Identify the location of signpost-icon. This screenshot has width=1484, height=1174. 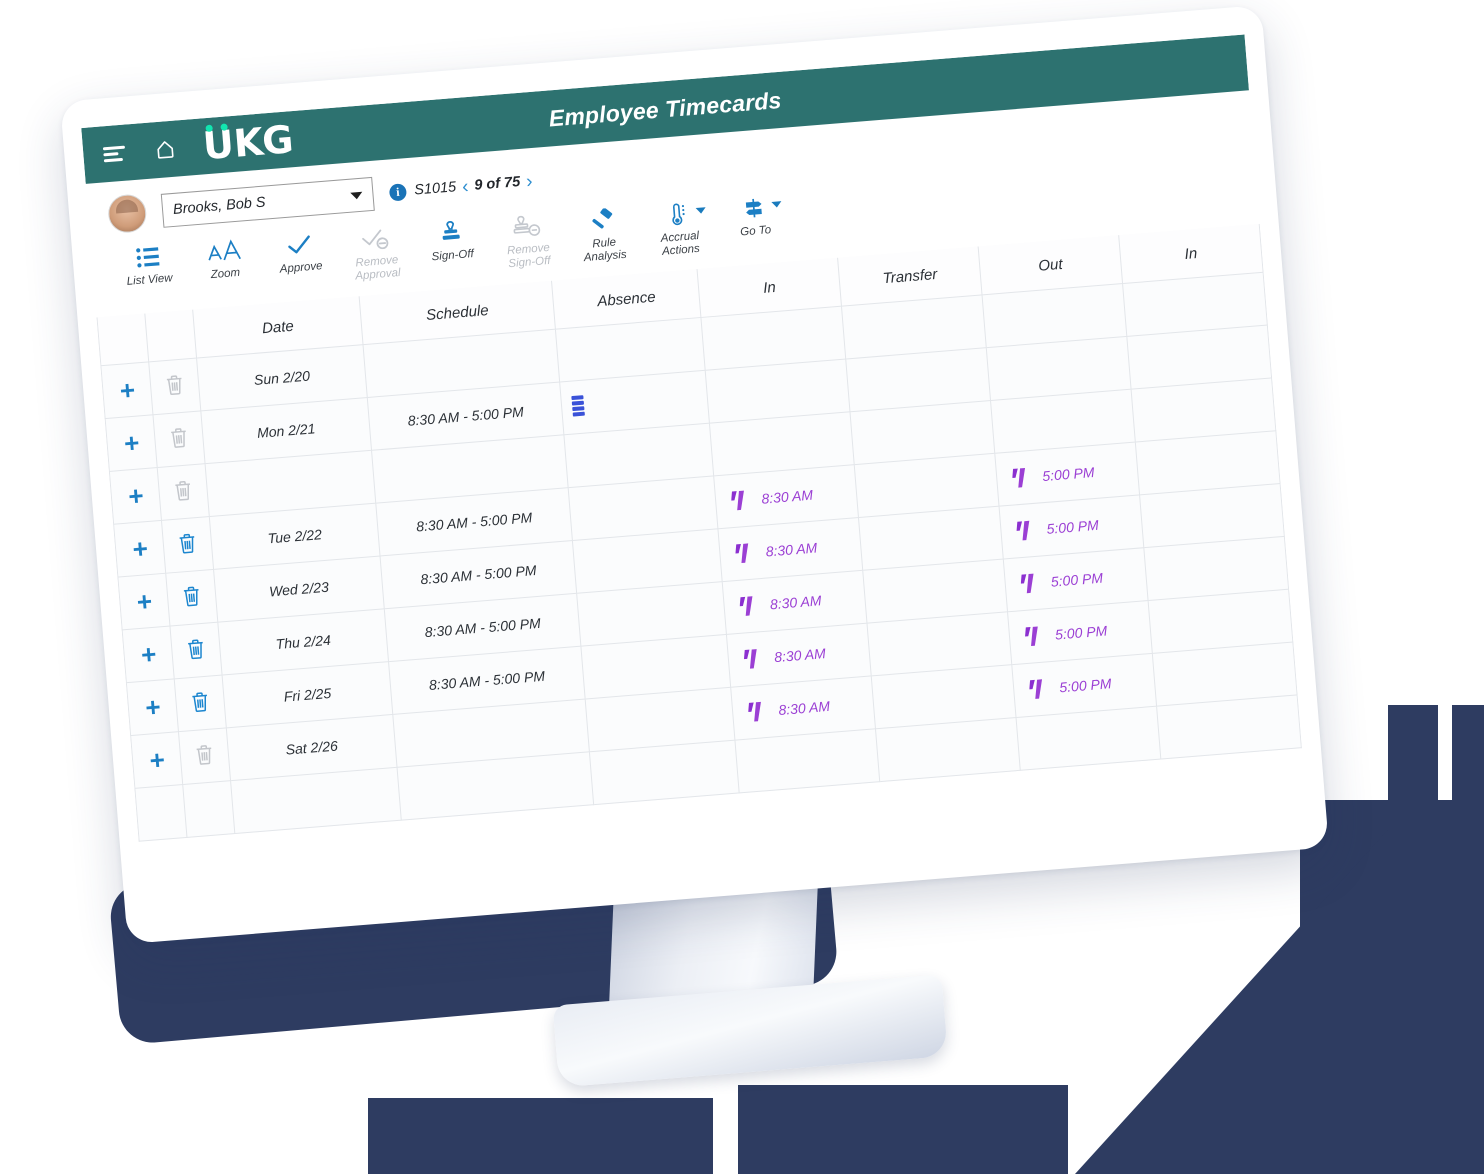
(754, 208).